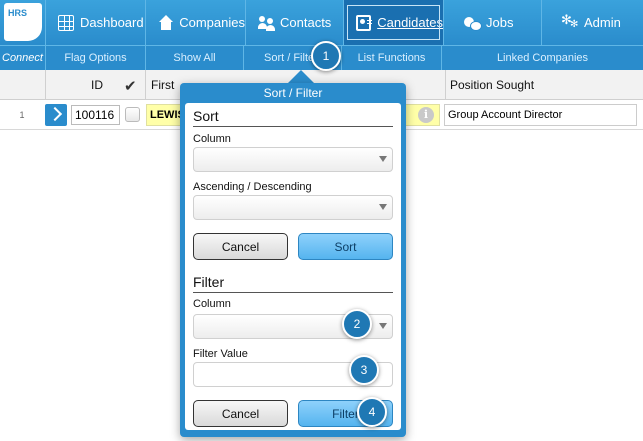 This screenshot has height=441, width=643. I want to click on step-badge-4: 4, so click(372, 412).